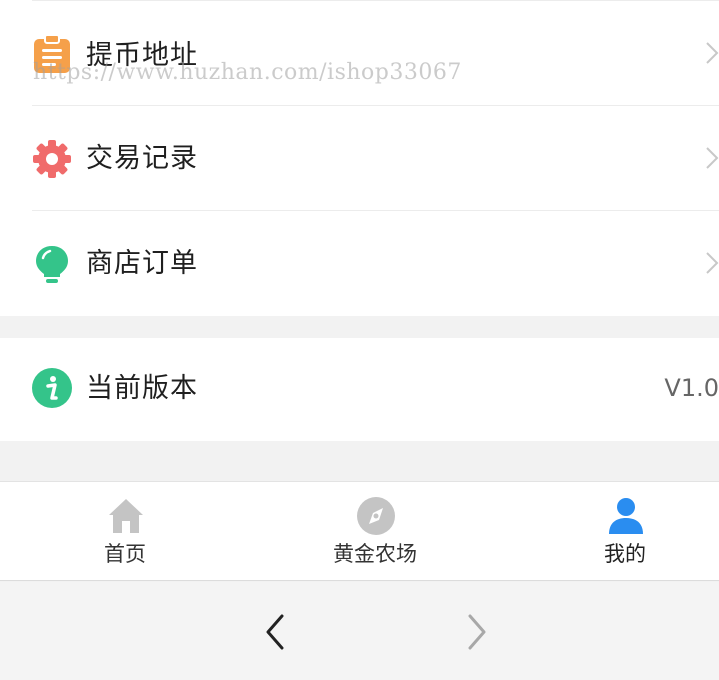  What do you see at coordinates (52, 53) in the screenshot?
I see `clipboard-icon` at bounding box center [52, 53].